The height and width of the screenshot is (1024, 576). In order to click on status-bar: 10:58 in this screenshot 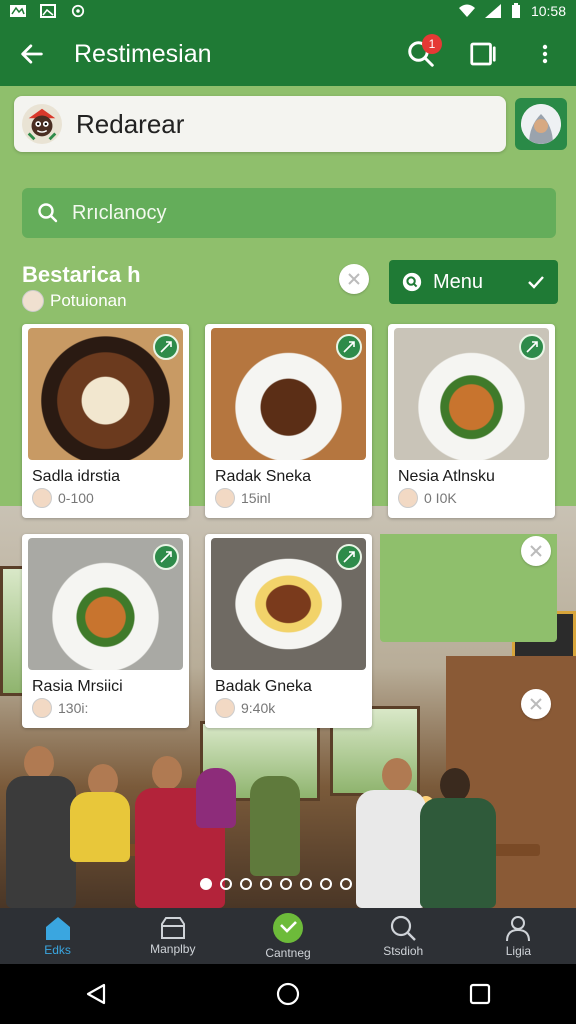, I will do `click(288, 11)`.